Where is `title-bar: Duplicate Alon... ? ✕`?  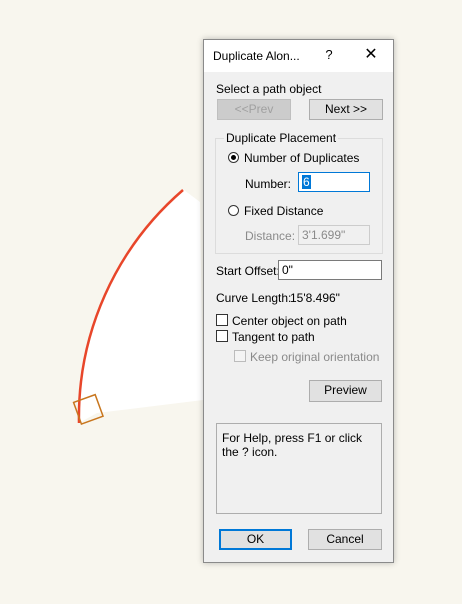
title-bar: Duplicate Alon... ? ✕ is located at coordinates (298, 56).